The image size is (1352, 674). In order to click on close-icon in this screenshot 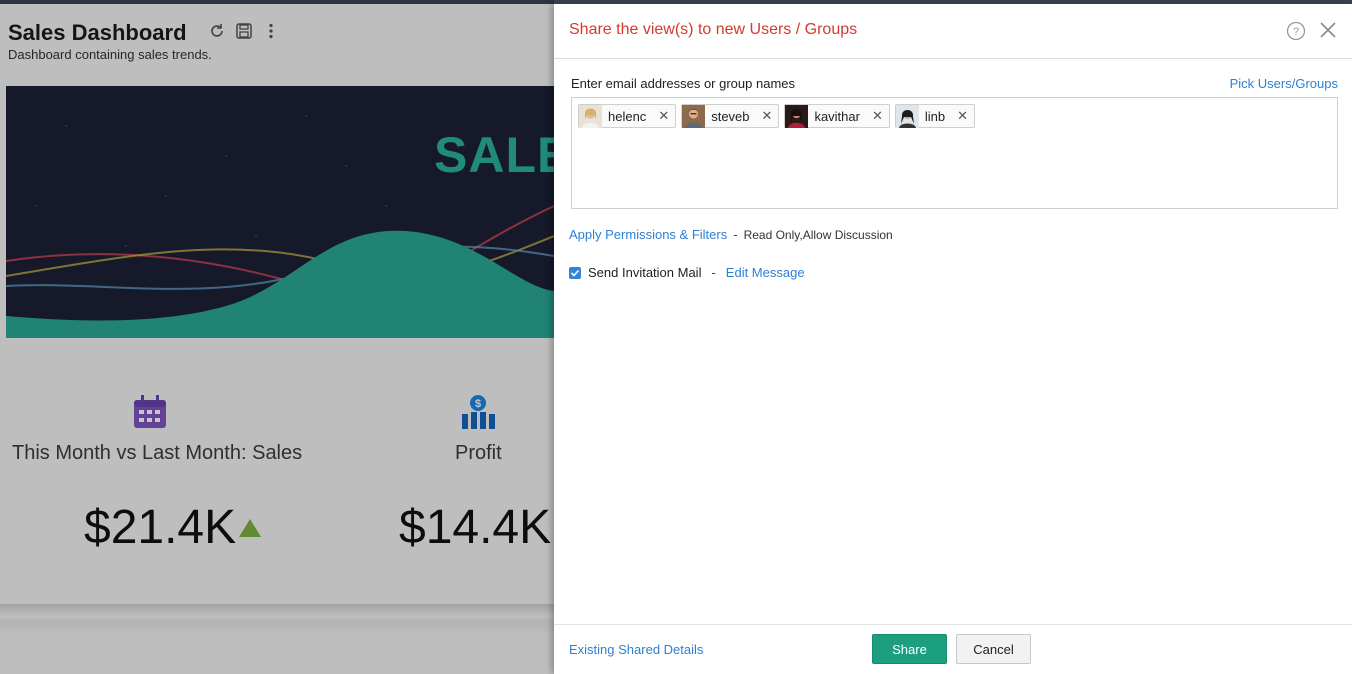, I will do `click(1328, 30)`.